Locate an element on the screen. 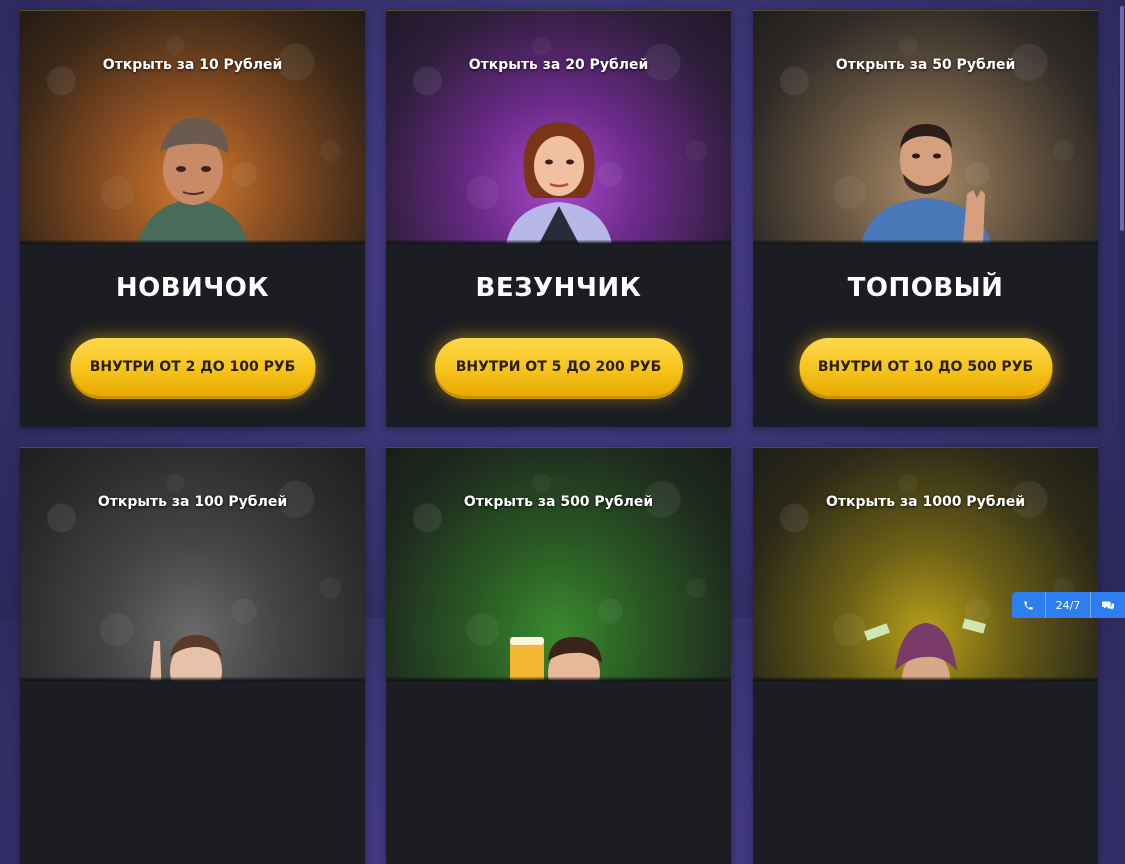 The image size is (1125, 864). support-widget: 24/7 is located at coordinates (1068, 605).